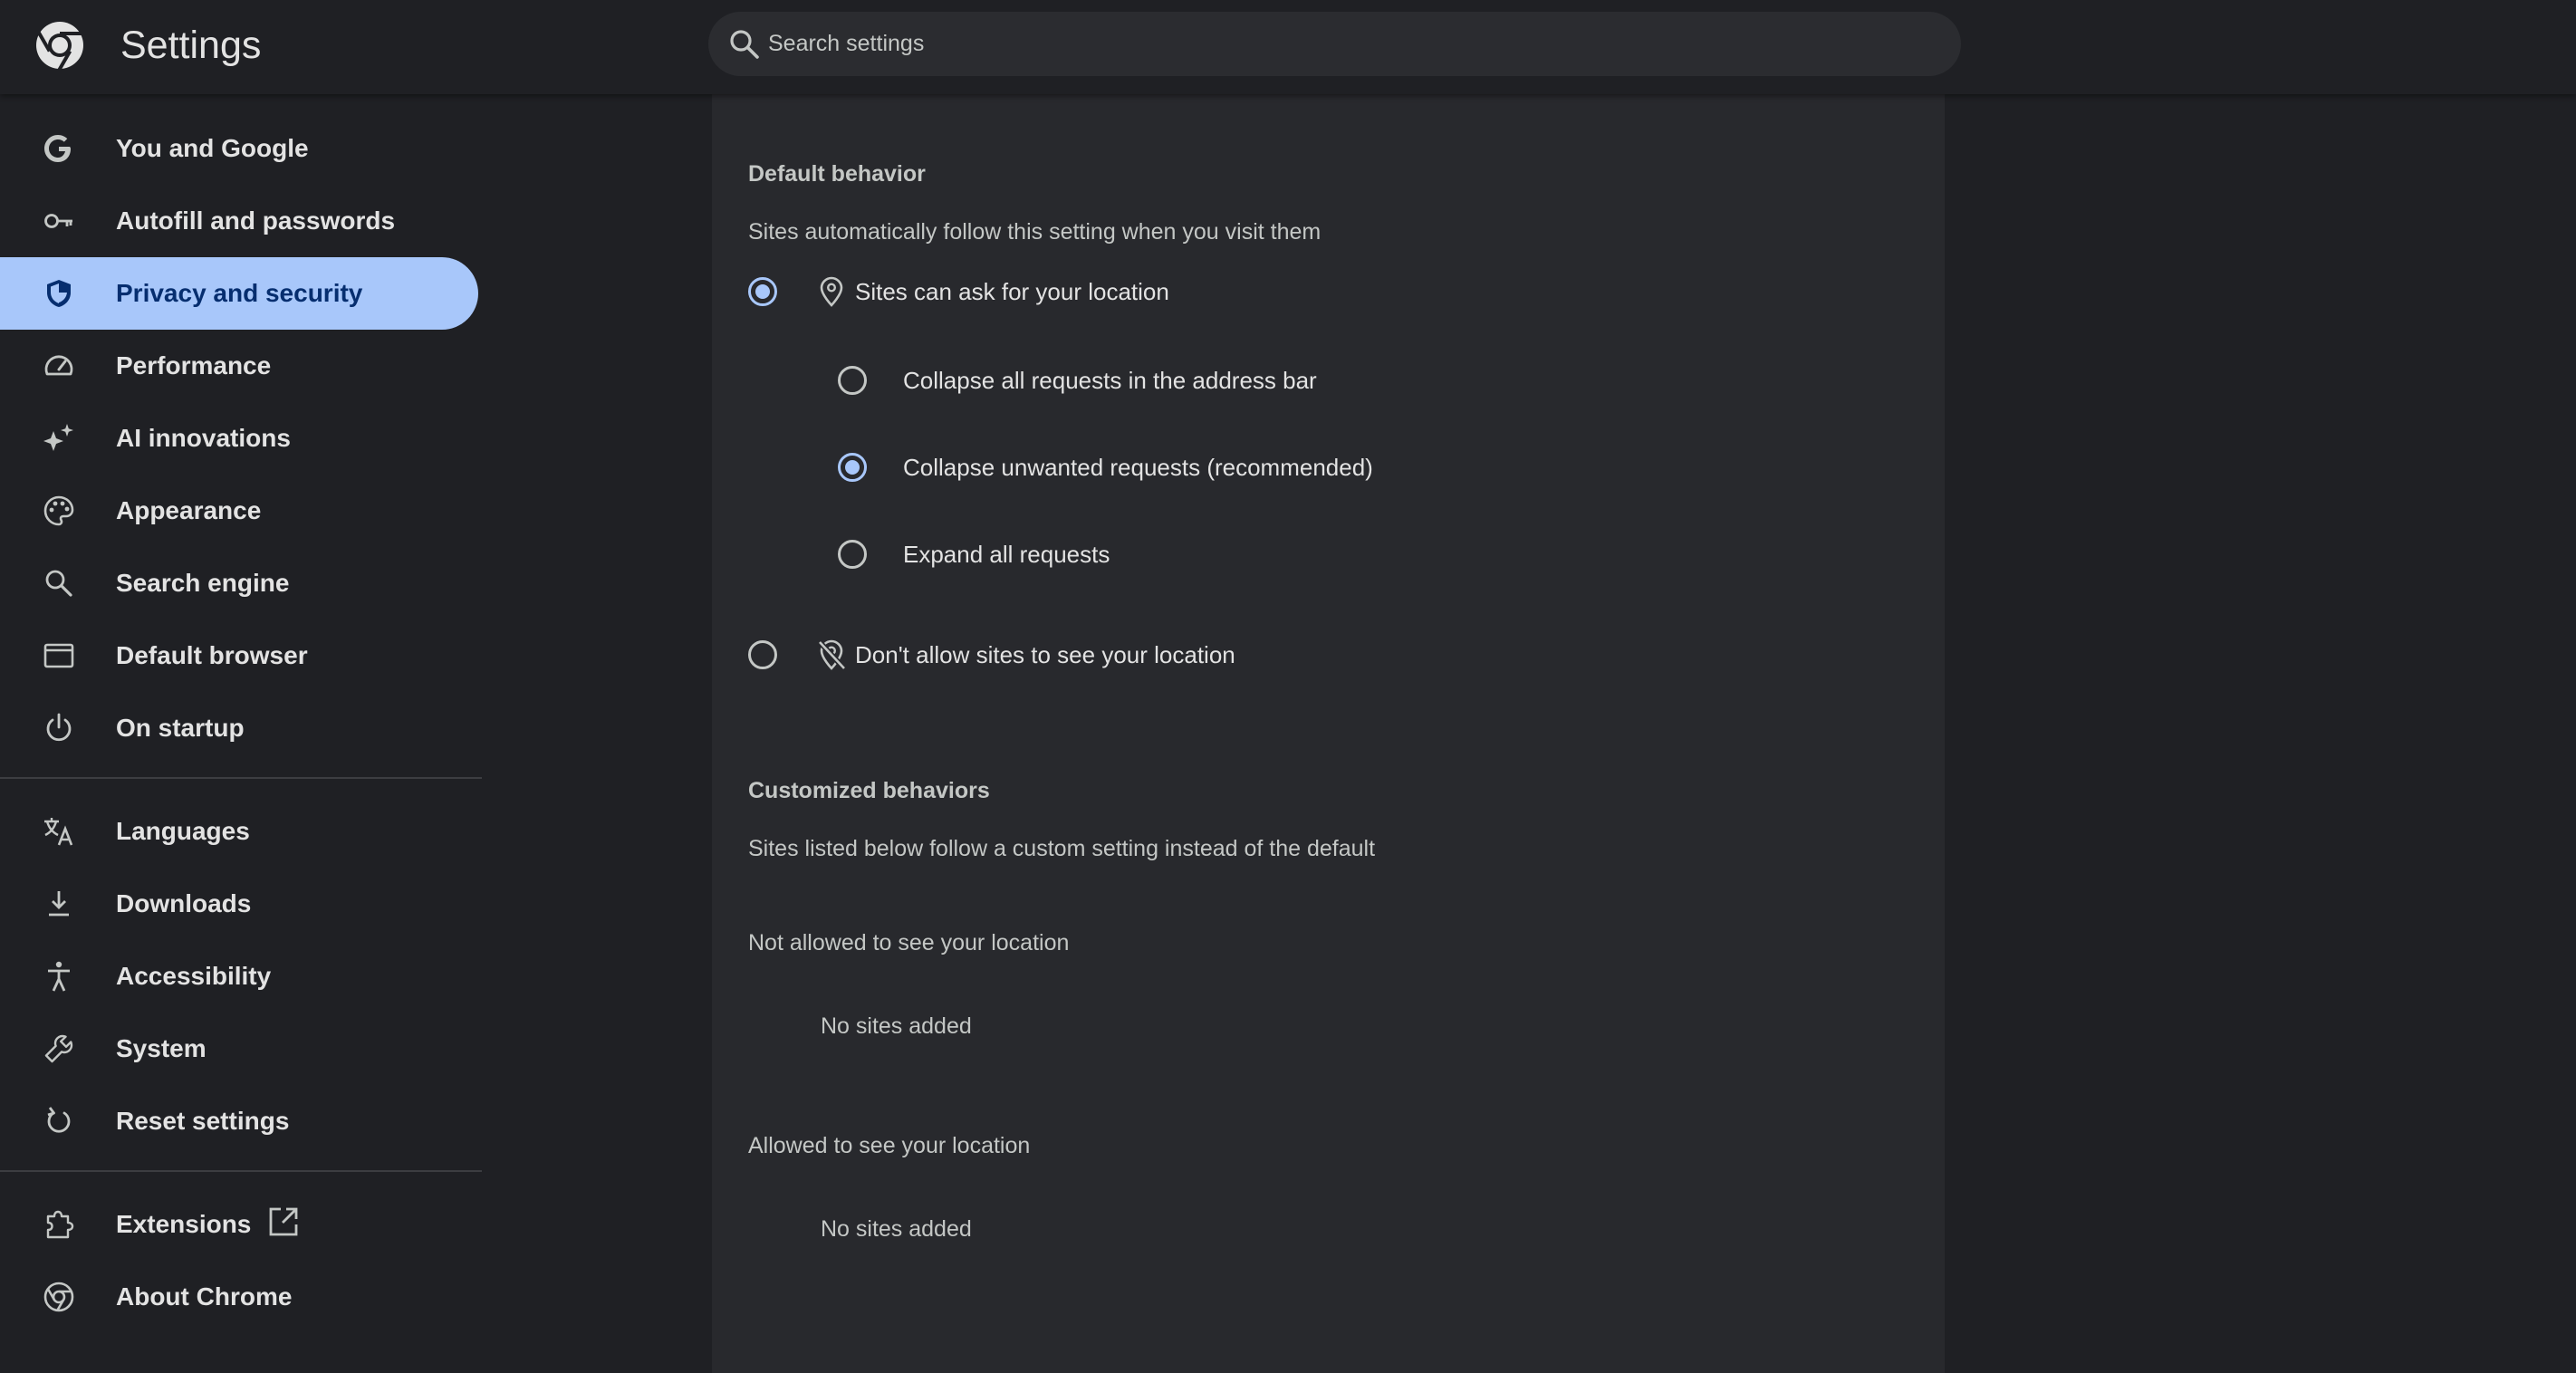 The height and width of the screenshot is (1373, 2576). Describe the element at coordinates (203, 1121) in the screenshot. I see `sidebar-item-label: Reset settings` at that location.